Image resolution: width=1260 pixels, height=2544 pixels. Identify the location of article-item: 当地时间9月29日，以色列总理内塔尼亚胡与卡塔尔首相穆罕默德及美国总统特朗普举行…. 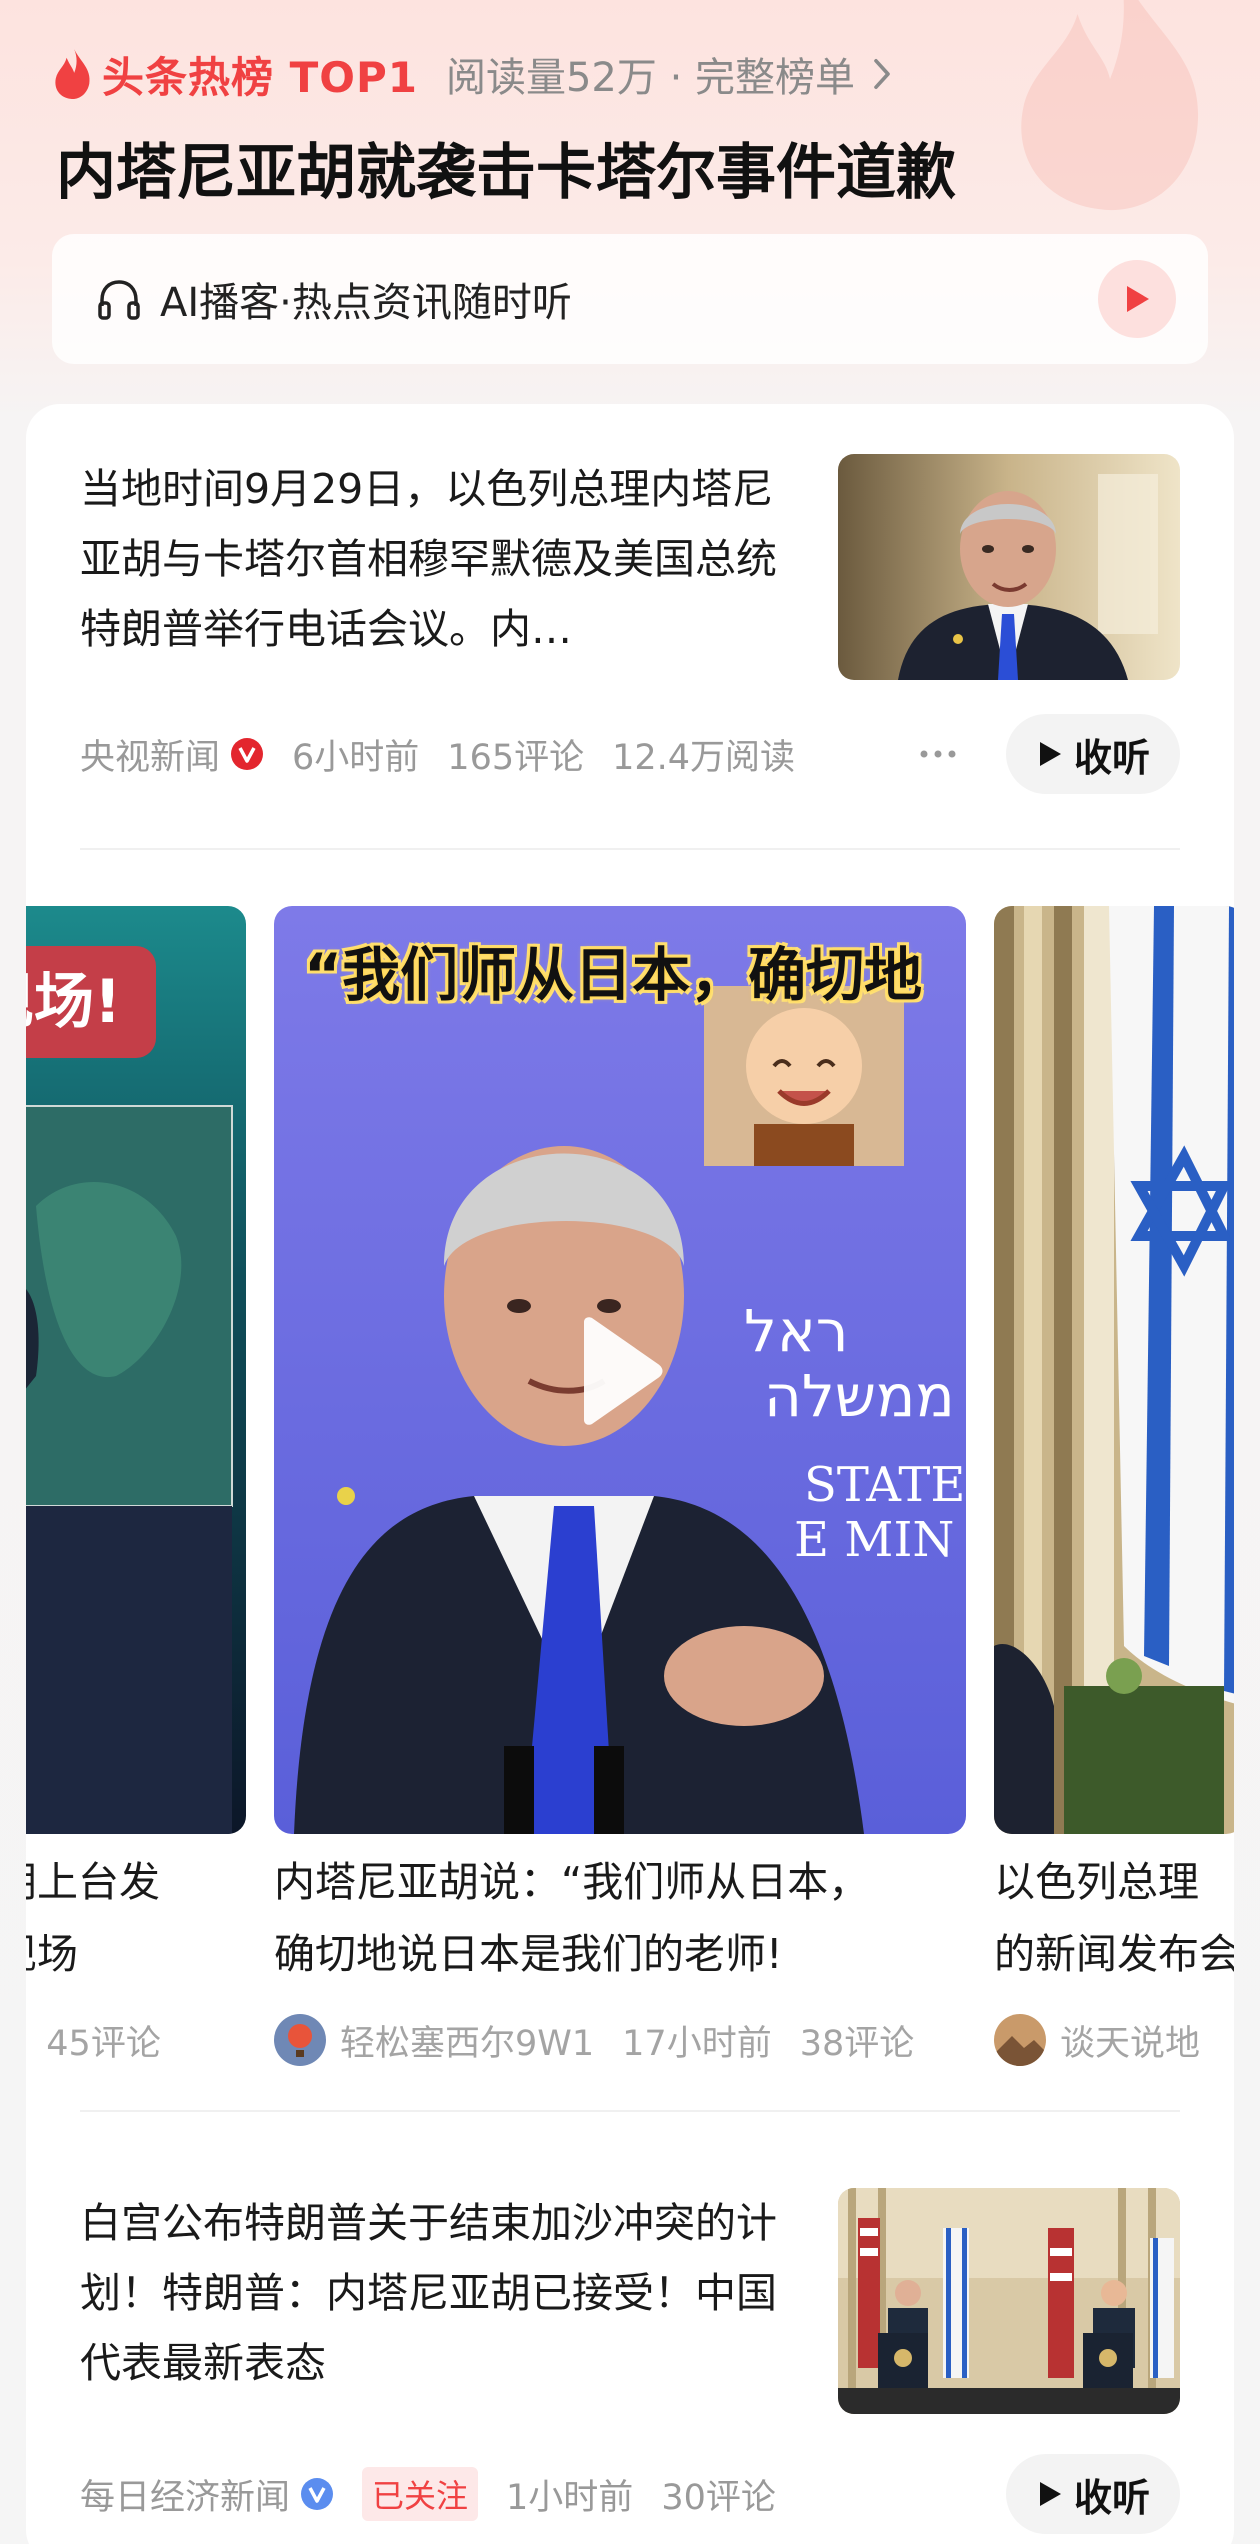
(630, 654).